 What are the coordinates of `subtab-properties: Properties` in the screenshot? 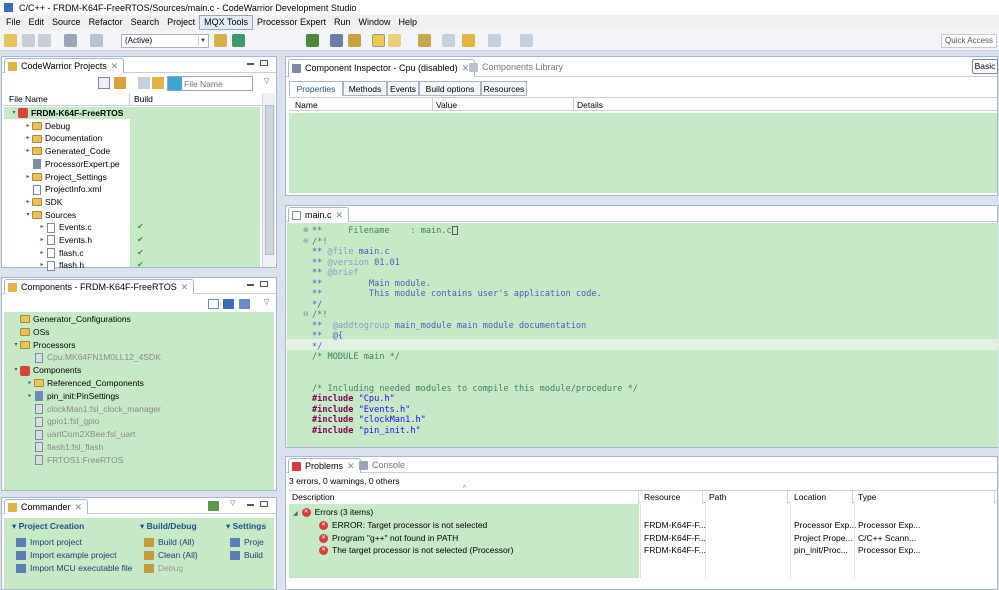 It's located at (316, 88).